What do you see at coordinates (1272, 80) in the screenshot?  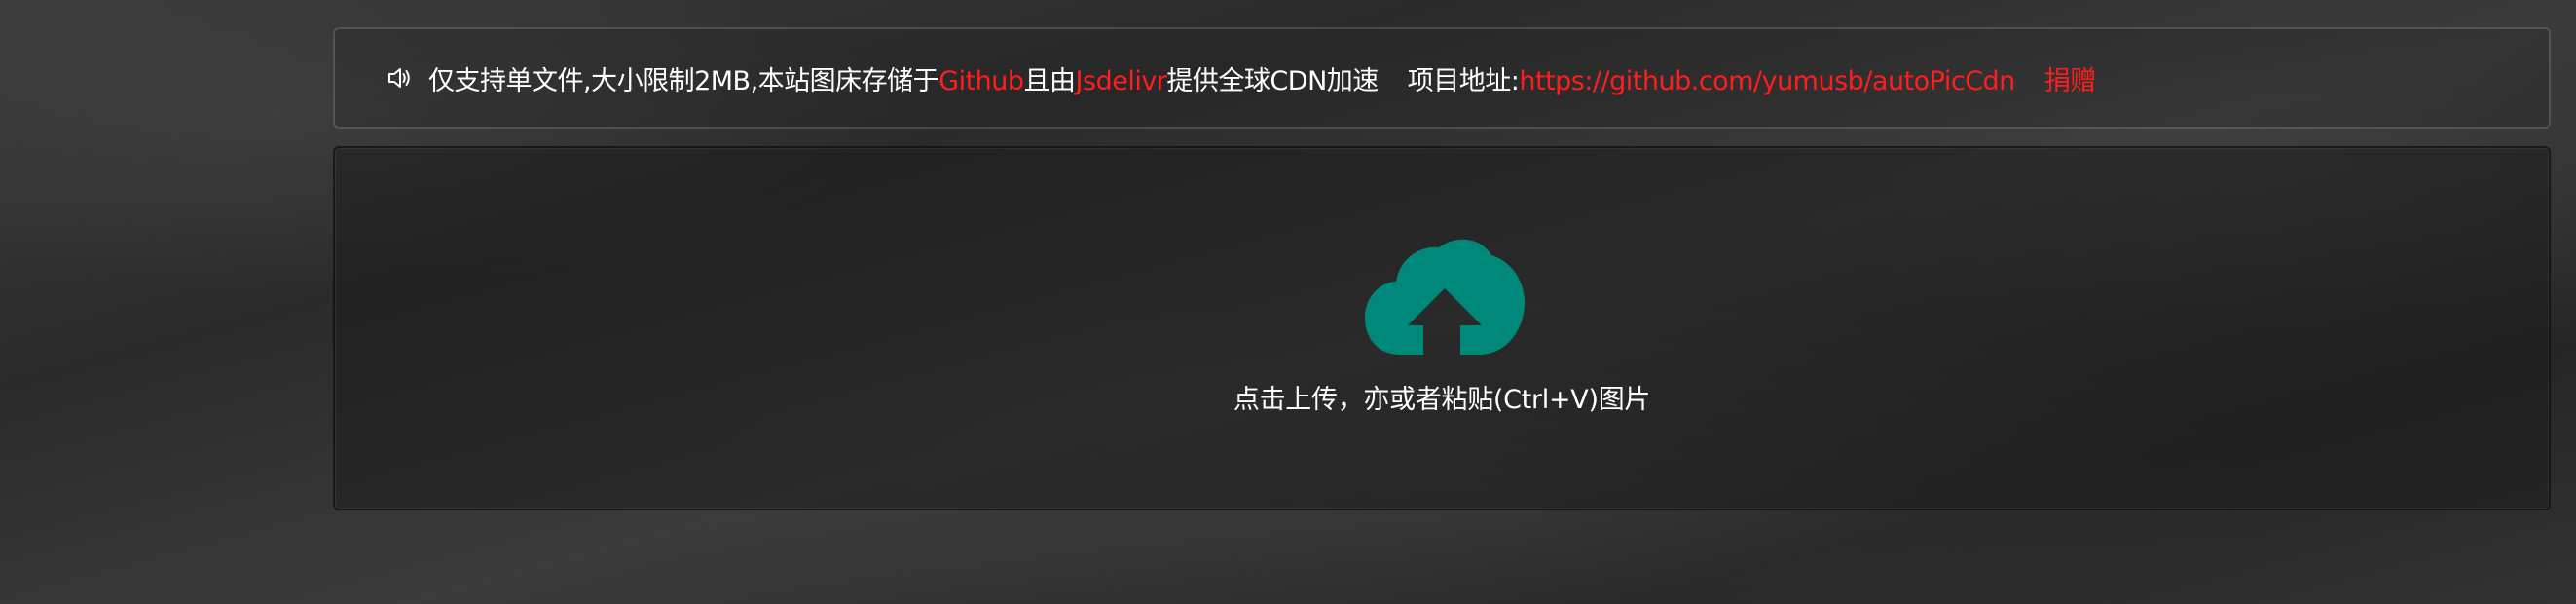 I see `notice-text-part-3: 提供全球CDN加速` at bounding box center [1272, 80].